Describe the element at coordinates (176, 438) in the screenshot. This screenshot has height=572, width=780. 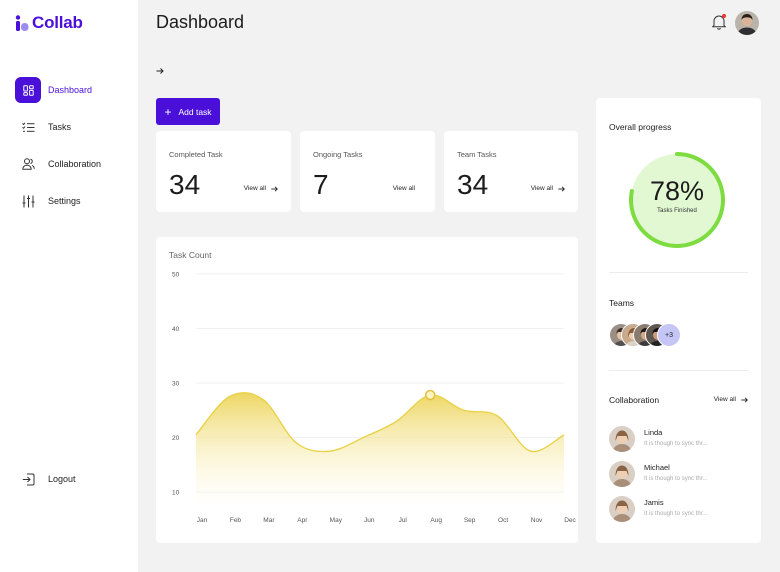
I see `y-tick-label: 20` at that location.